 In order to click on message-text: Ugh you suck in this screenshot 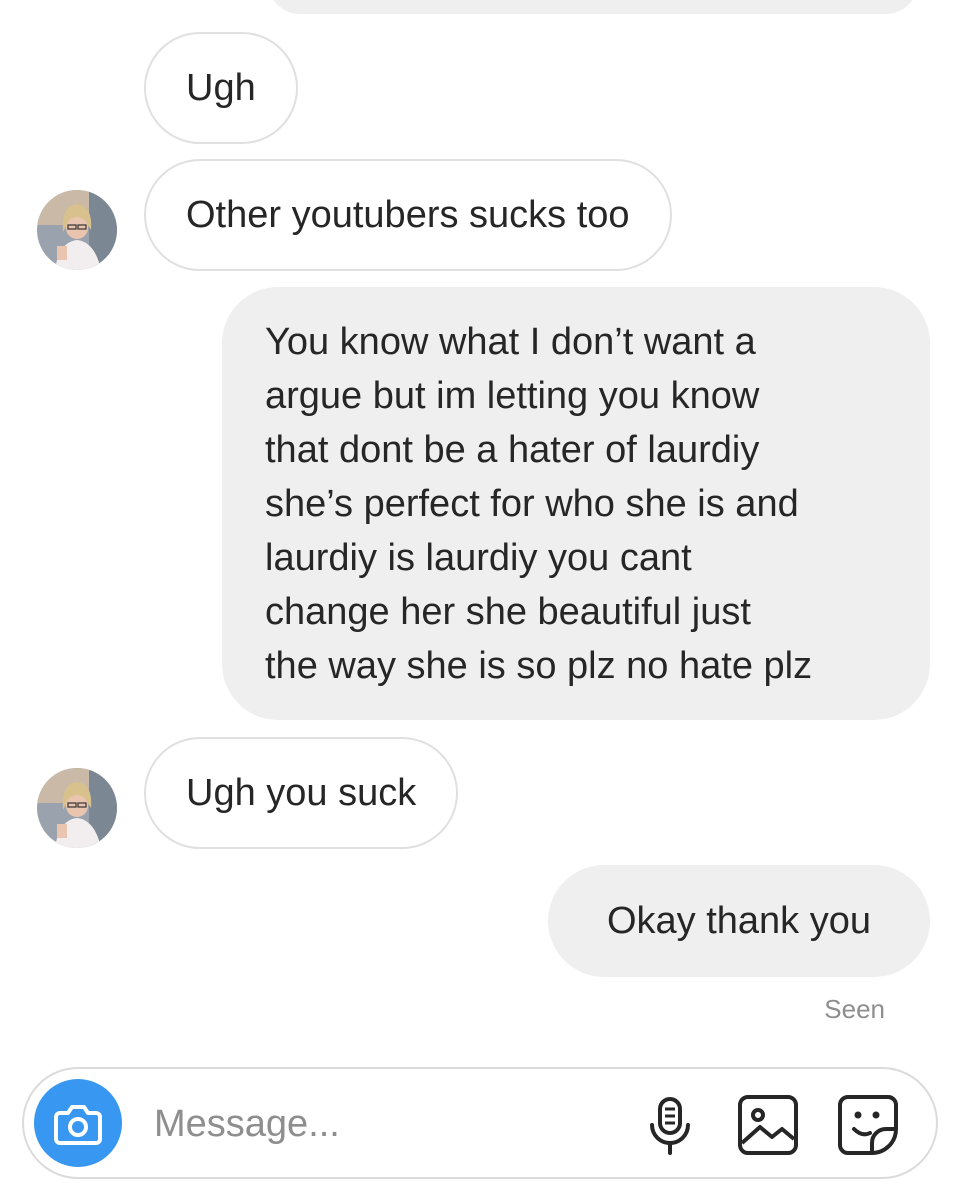, I will do `click(301, 793)`.